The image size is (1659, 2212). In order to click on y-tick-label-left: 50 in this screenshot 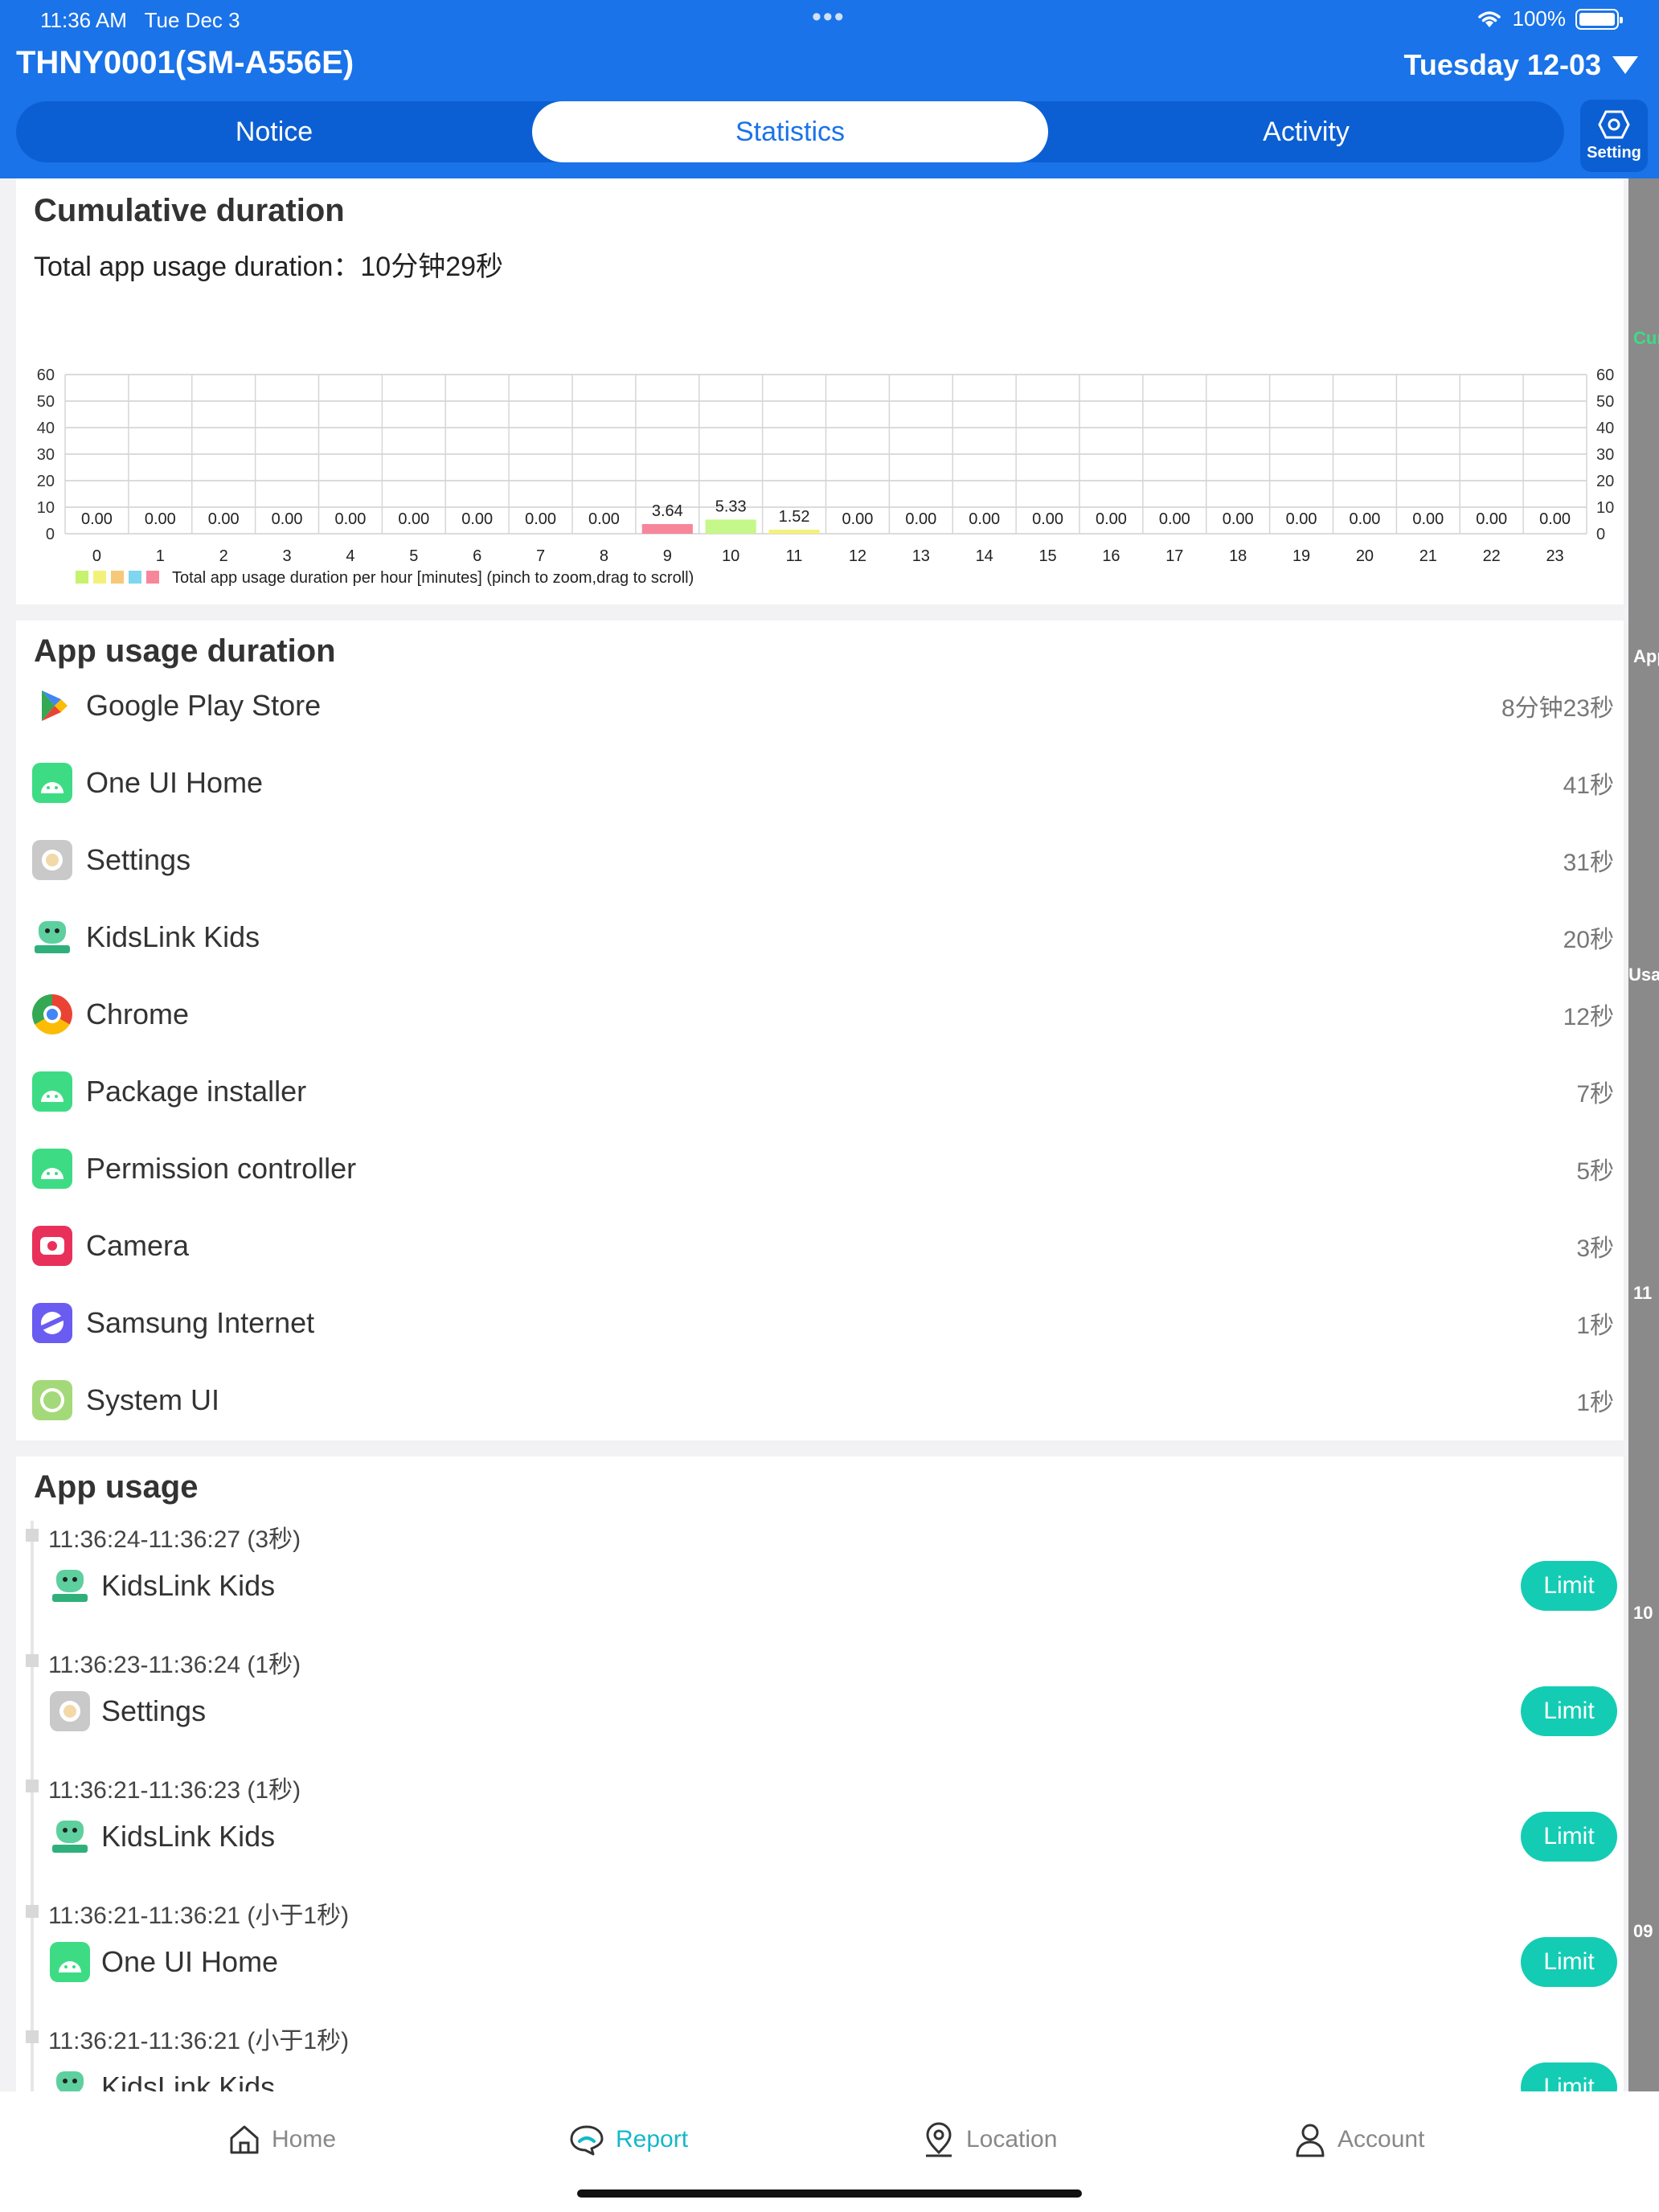, I will do `click(46, 402)`.